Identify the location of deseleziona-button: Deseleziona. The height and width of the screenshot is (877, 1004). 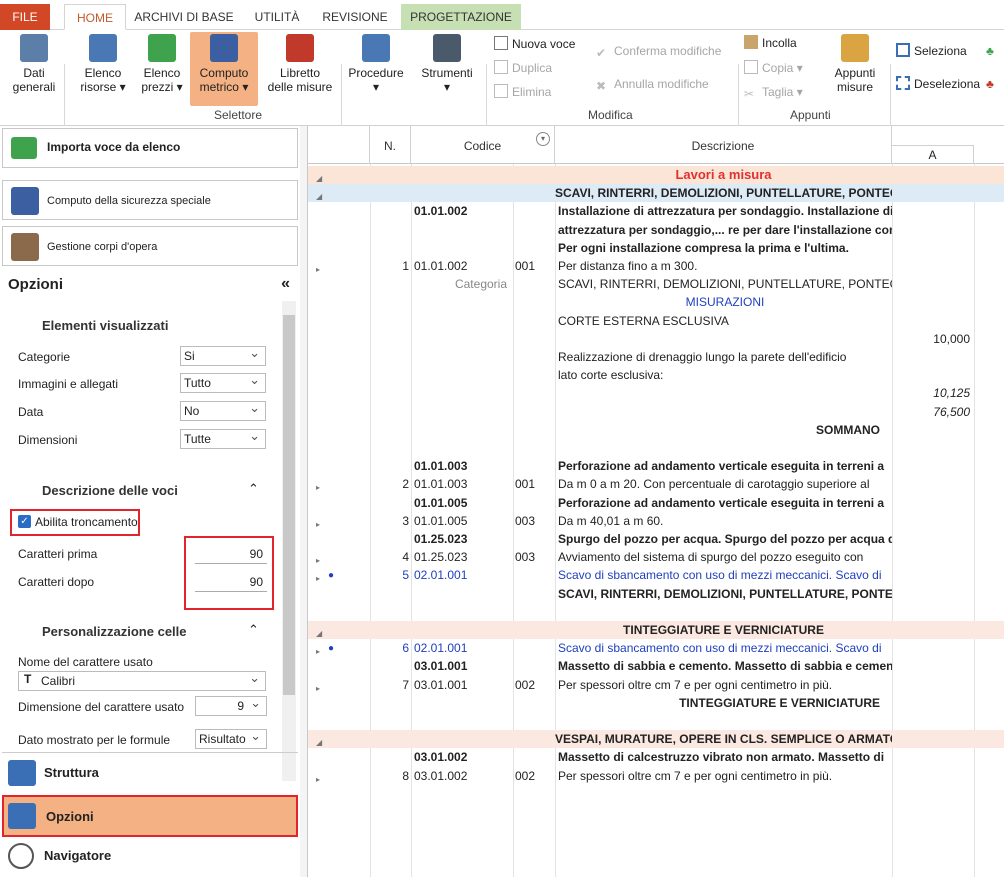
(938, 84).